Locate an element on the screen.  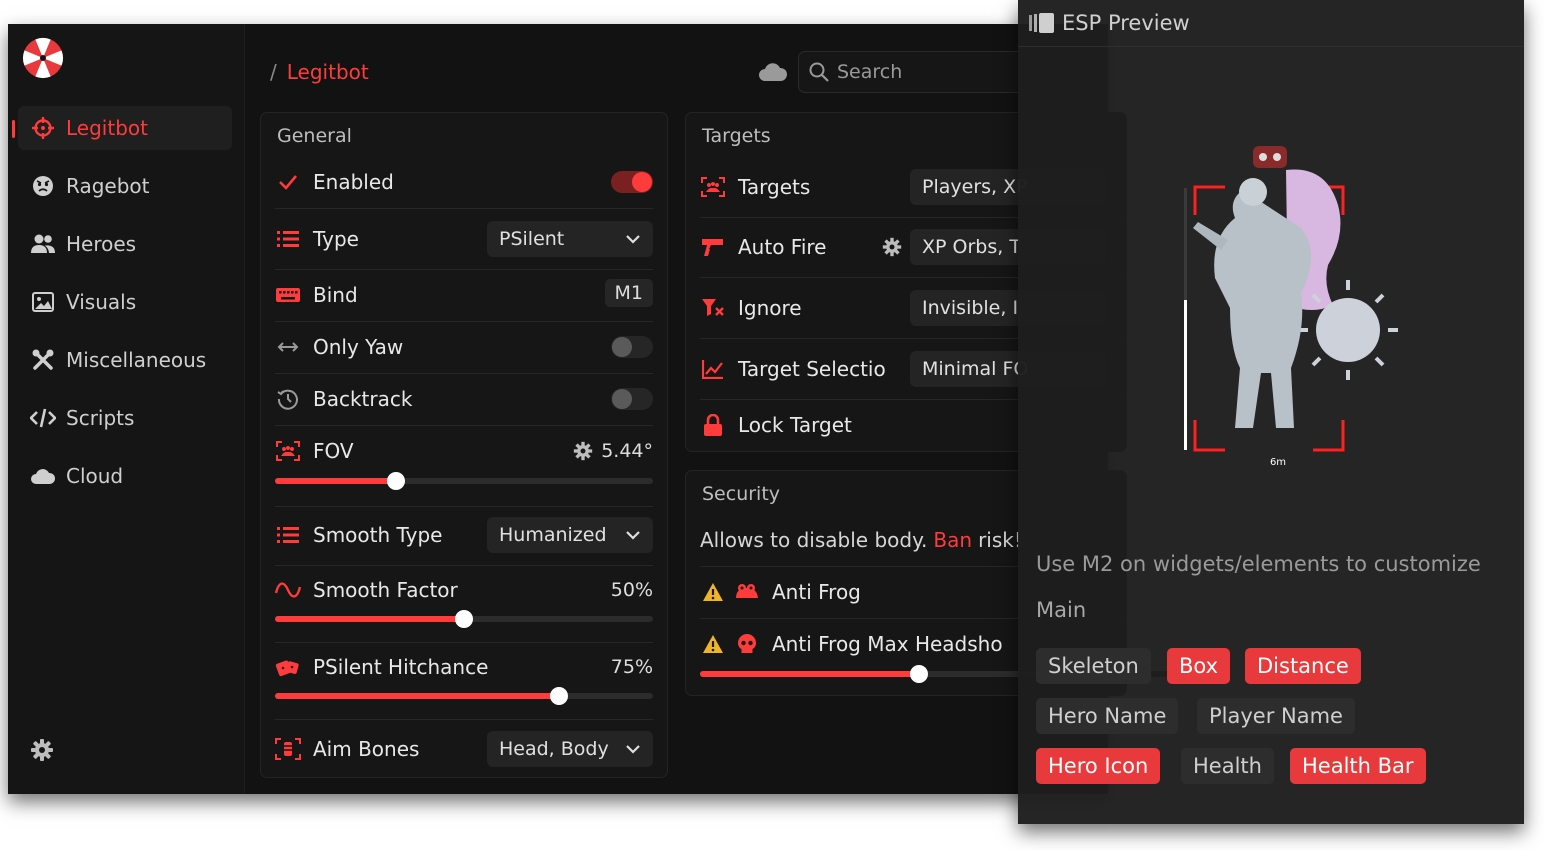
esp-section-main: Main is located at coordinates (1061, 610).